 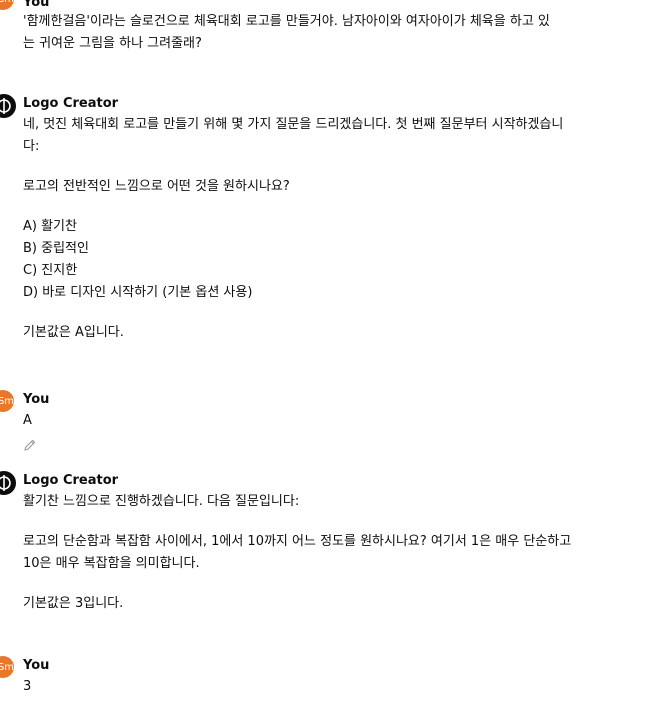 What do you see at coordinates (138, 292) in the screenshot?
I see `option-d: D) 바로 디자인 시작하기 (기본 옵션 사용)` at bounding box center [138, 292].